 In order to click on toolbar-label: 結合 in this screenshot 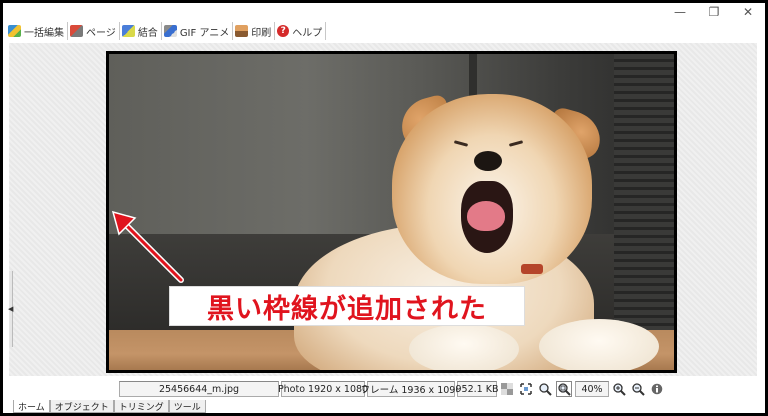, I will do `click(147, 33)`.